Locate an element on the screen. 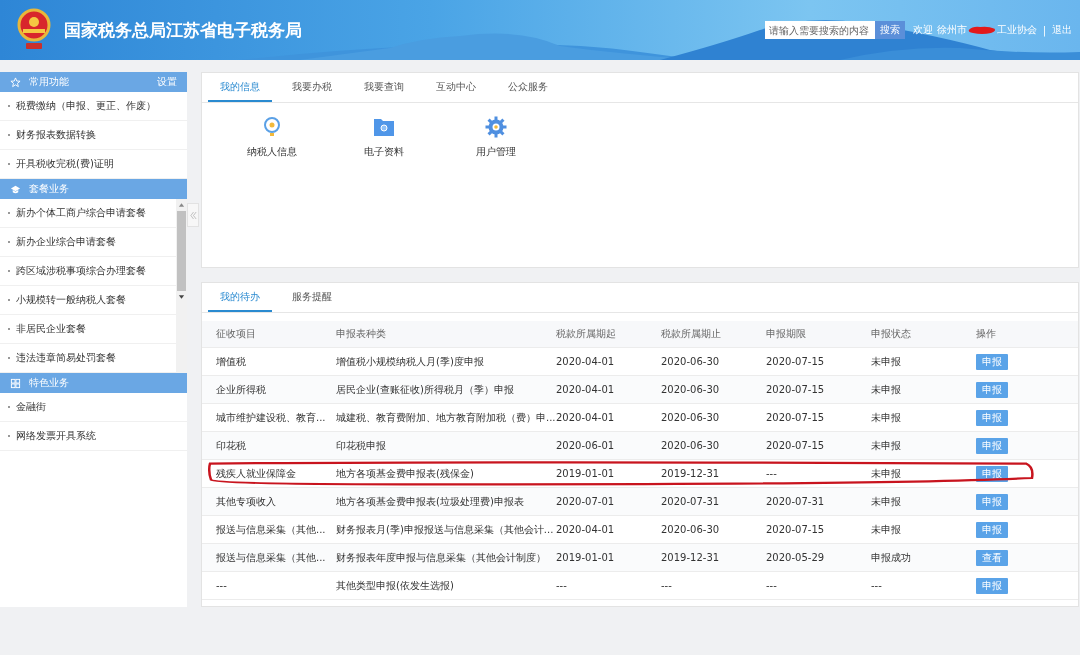 The image size is (1080, 655). column-header: 申报状态 is located at coordinates (891, 334).